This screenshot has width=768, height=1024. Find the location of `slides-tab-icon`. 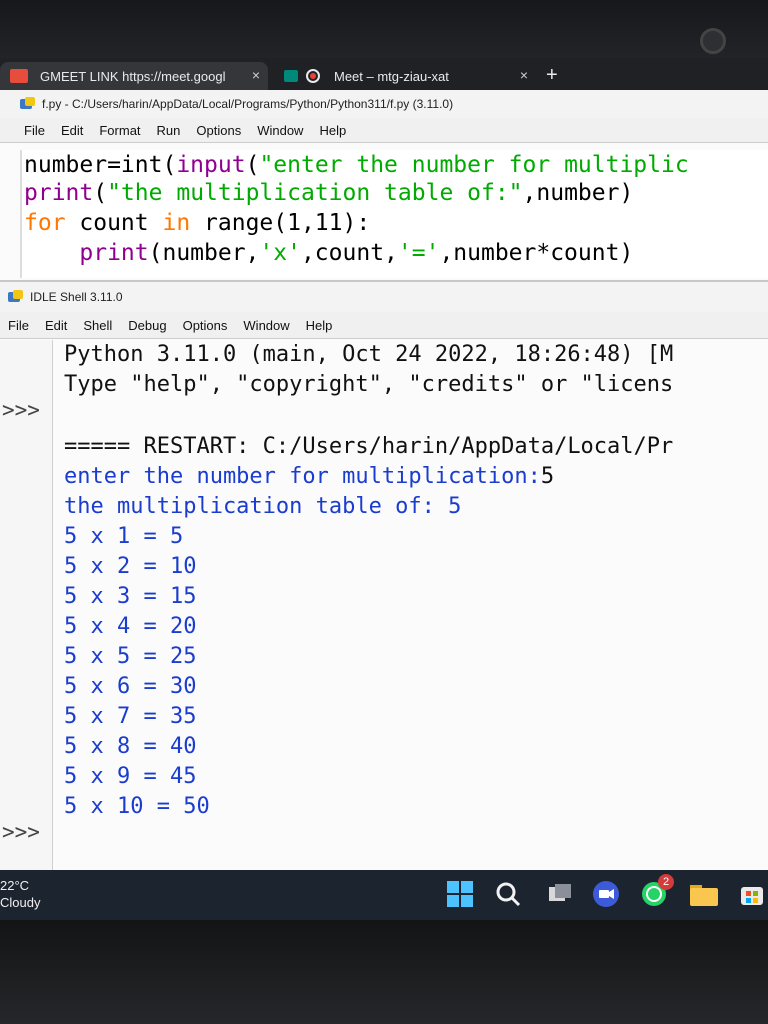

slides-tab-icon is located at coordinates (19, 76).